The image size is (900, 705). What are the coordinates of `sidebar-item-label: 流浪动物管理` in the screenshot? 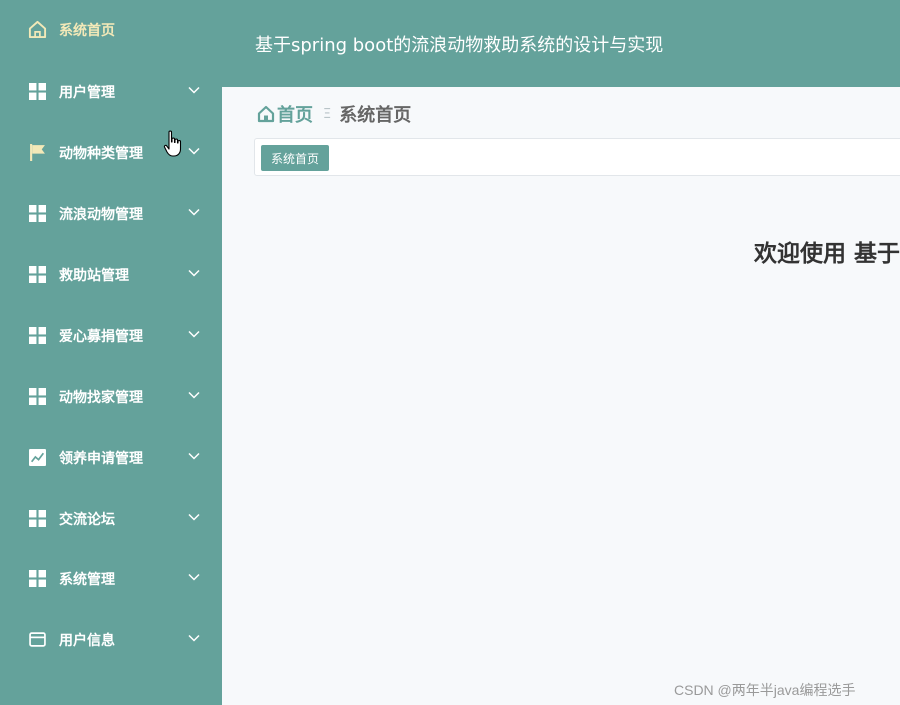 It's located at (101, 215).